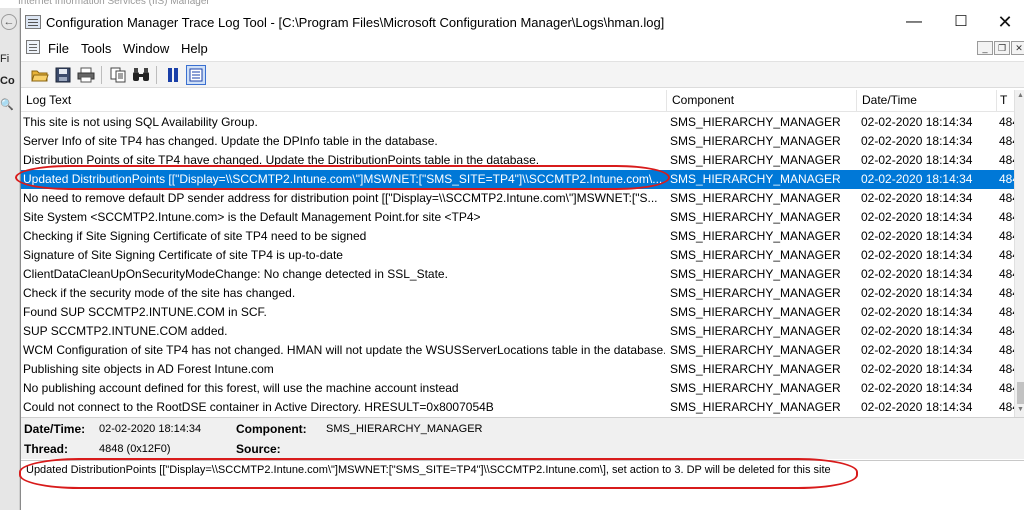 Image resolution: width=1024 pixels, height=510 pixels. What do you see at coordinates (522, 48) in the screenshot?
I see `menu-bar: File Tools Window Help _ ❐ ✕` at bounding box center [522, 48].